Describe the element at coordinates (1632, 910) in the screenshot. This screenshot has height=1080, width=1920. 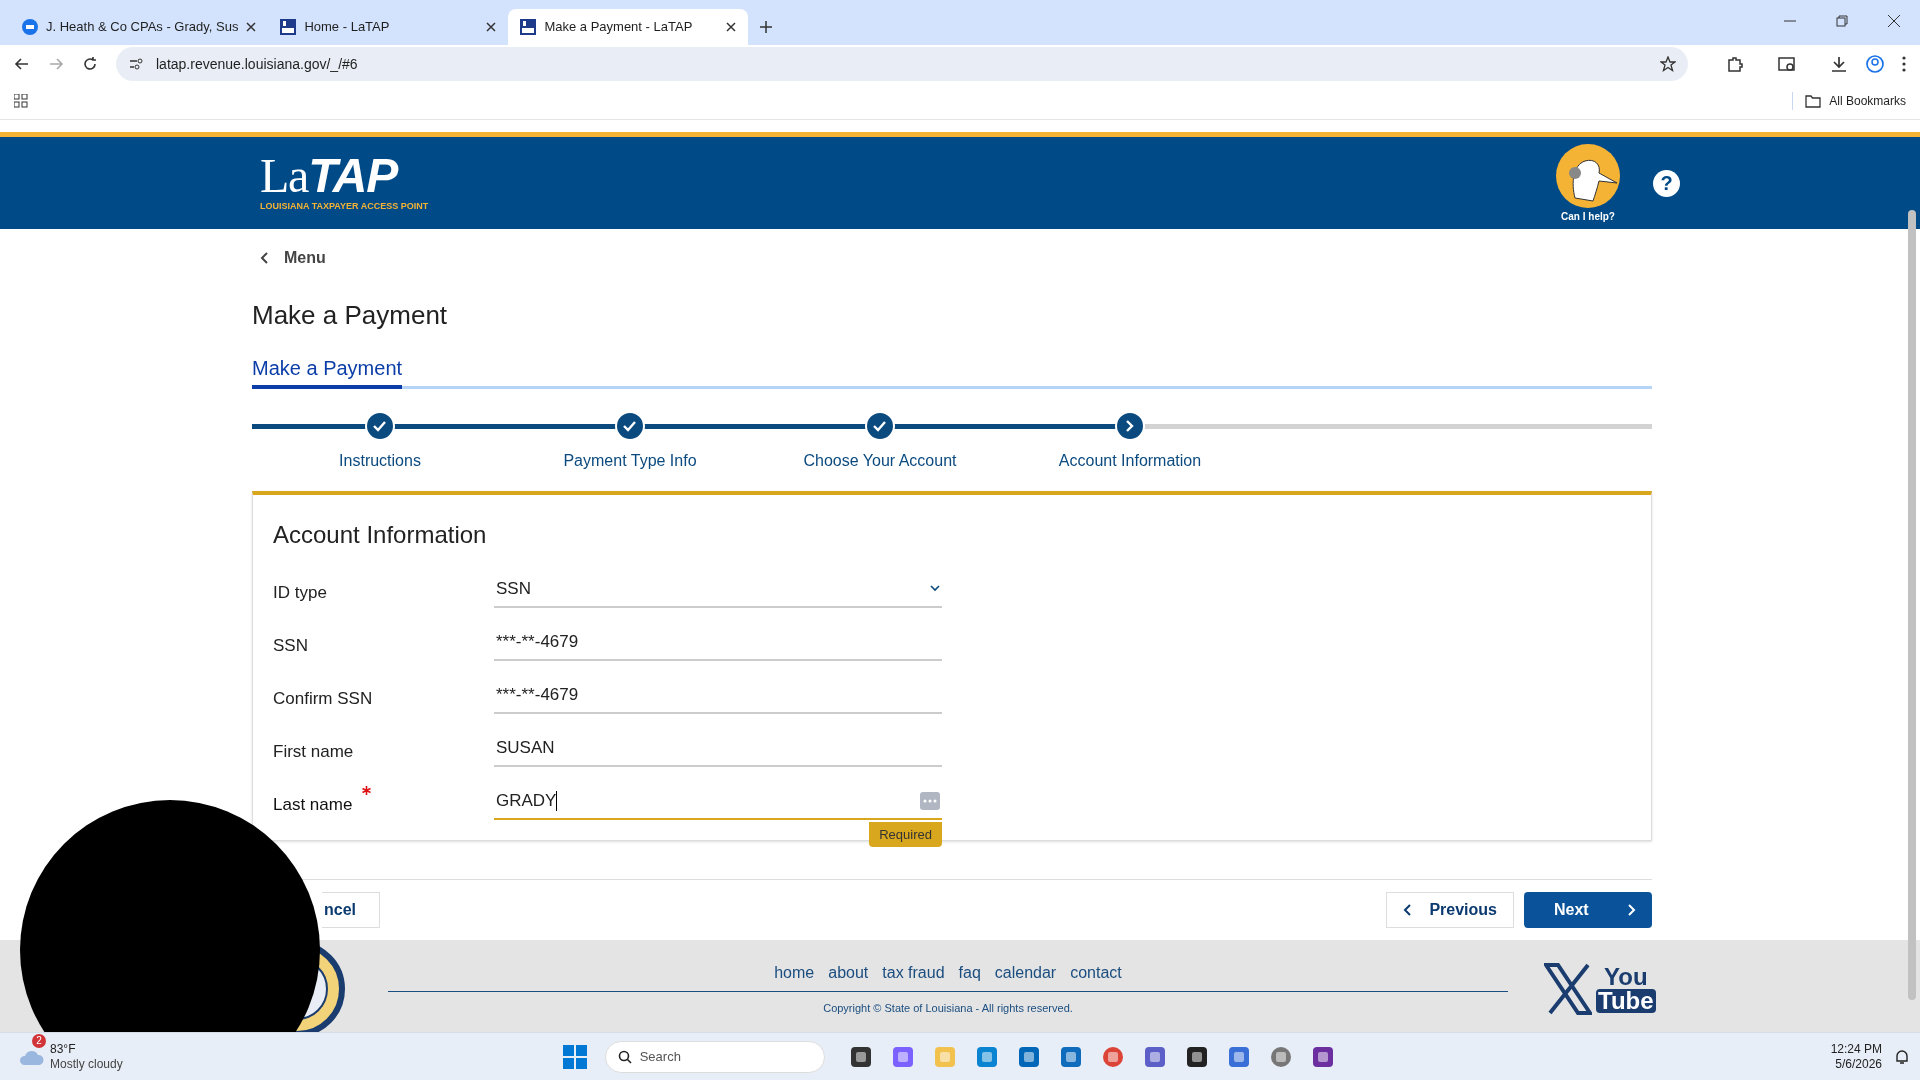
I see `chevron-right-icon` at that location.